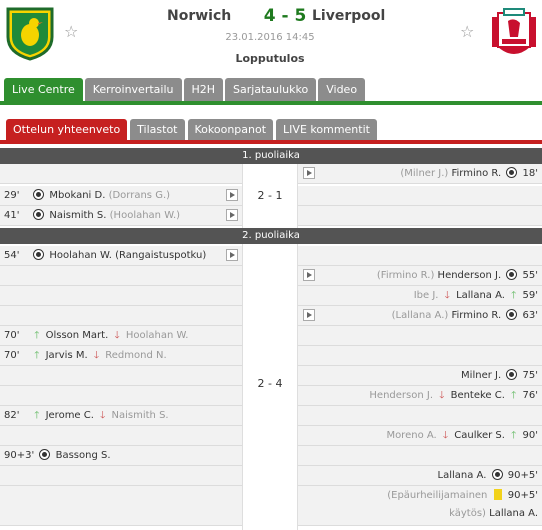 The height and width of the screenshot is (530, 542). What do you see at coordinates (478, 395) in the screenshot?
I see `player-name: Benteke C.` at bounding box center [478, 395].